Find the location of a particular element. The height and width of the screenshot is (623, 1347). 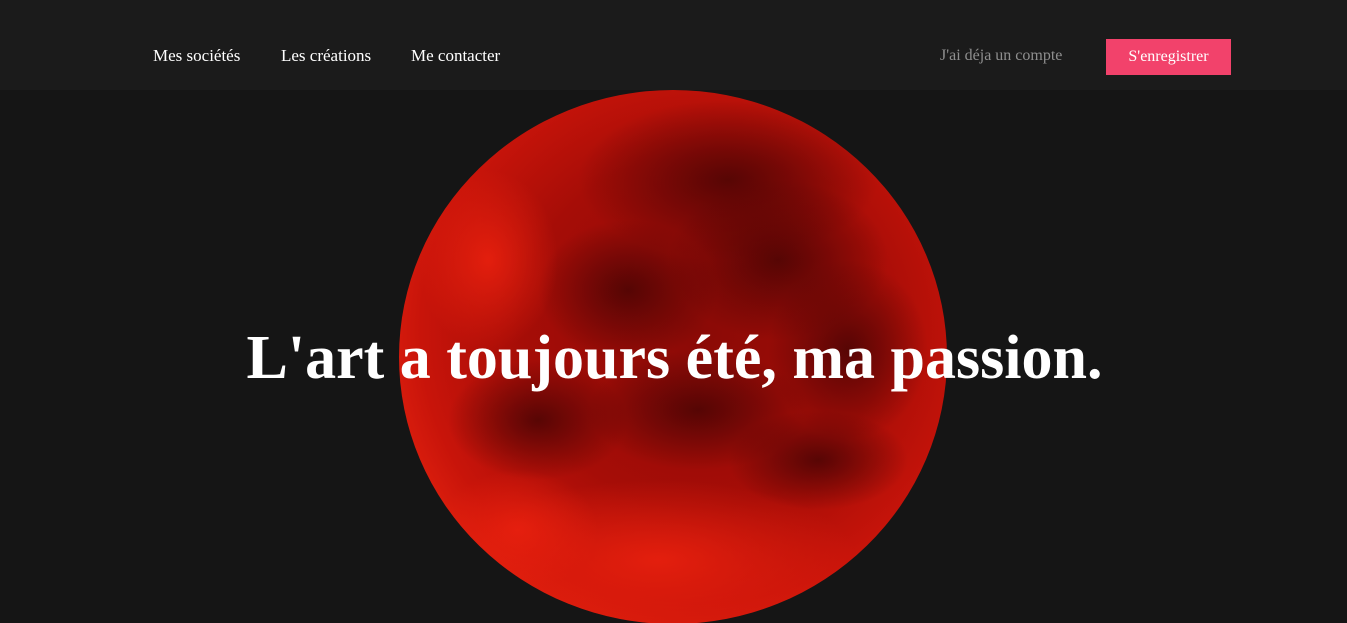

register-button: S'enregistrer is located at coordinates (1168, 57).